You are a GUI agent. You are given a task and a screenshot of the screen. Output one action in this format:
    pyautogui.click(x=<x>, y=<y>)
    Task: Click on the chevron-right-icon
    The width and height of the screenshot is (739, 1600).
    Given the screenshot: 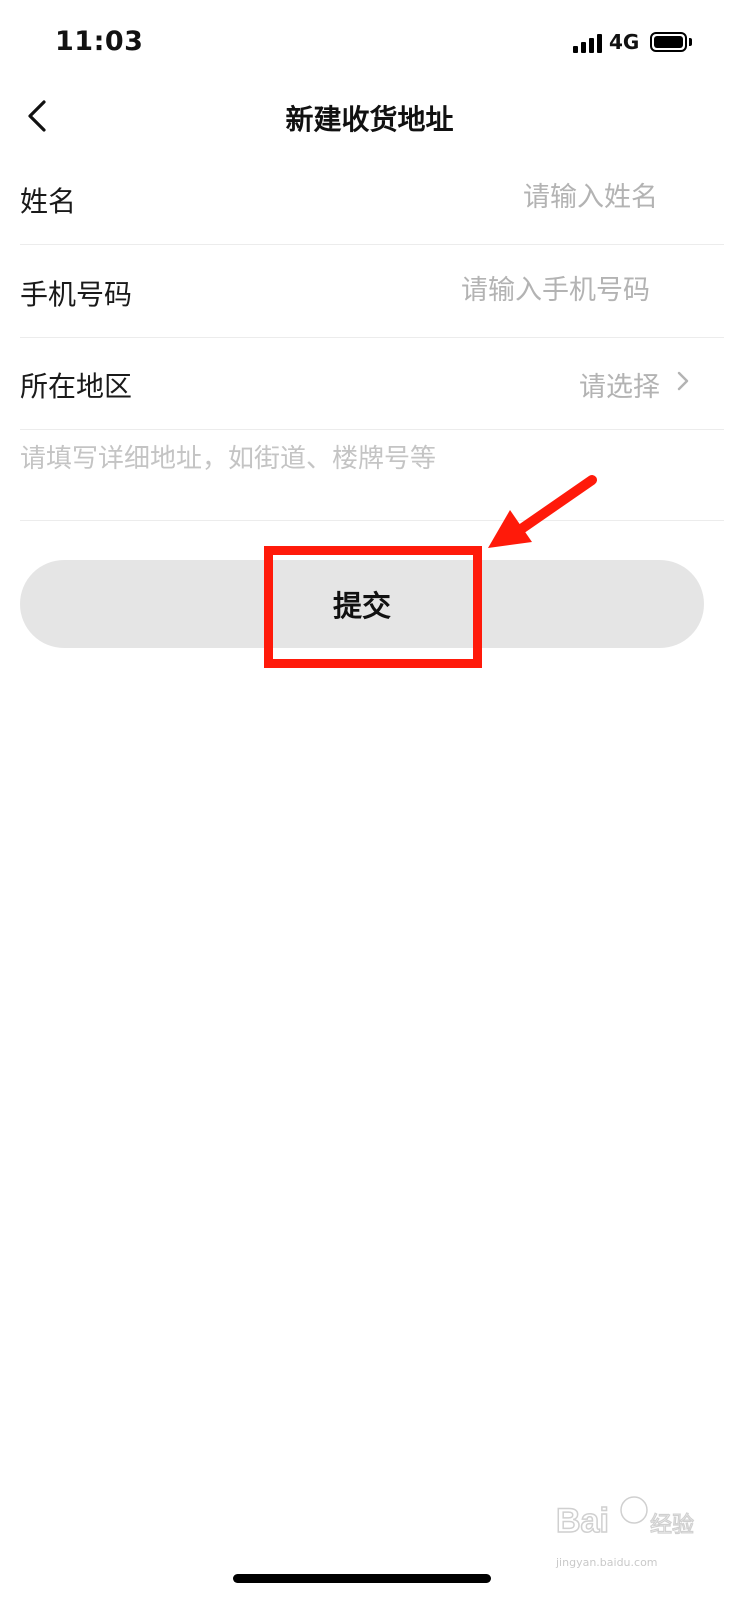 What is the action you would take?
    pyautogui.click(x=683, y=381)
    